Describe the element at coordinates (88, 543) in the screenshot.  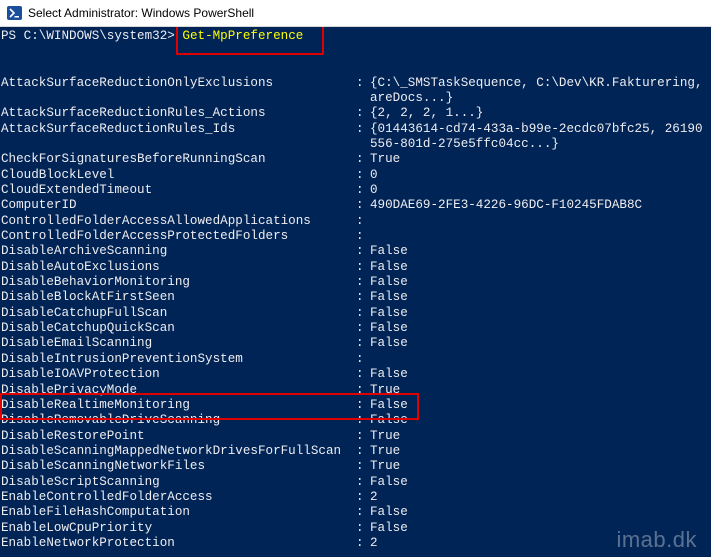
I see `property-name: EnableNetworkProtection` at that location.